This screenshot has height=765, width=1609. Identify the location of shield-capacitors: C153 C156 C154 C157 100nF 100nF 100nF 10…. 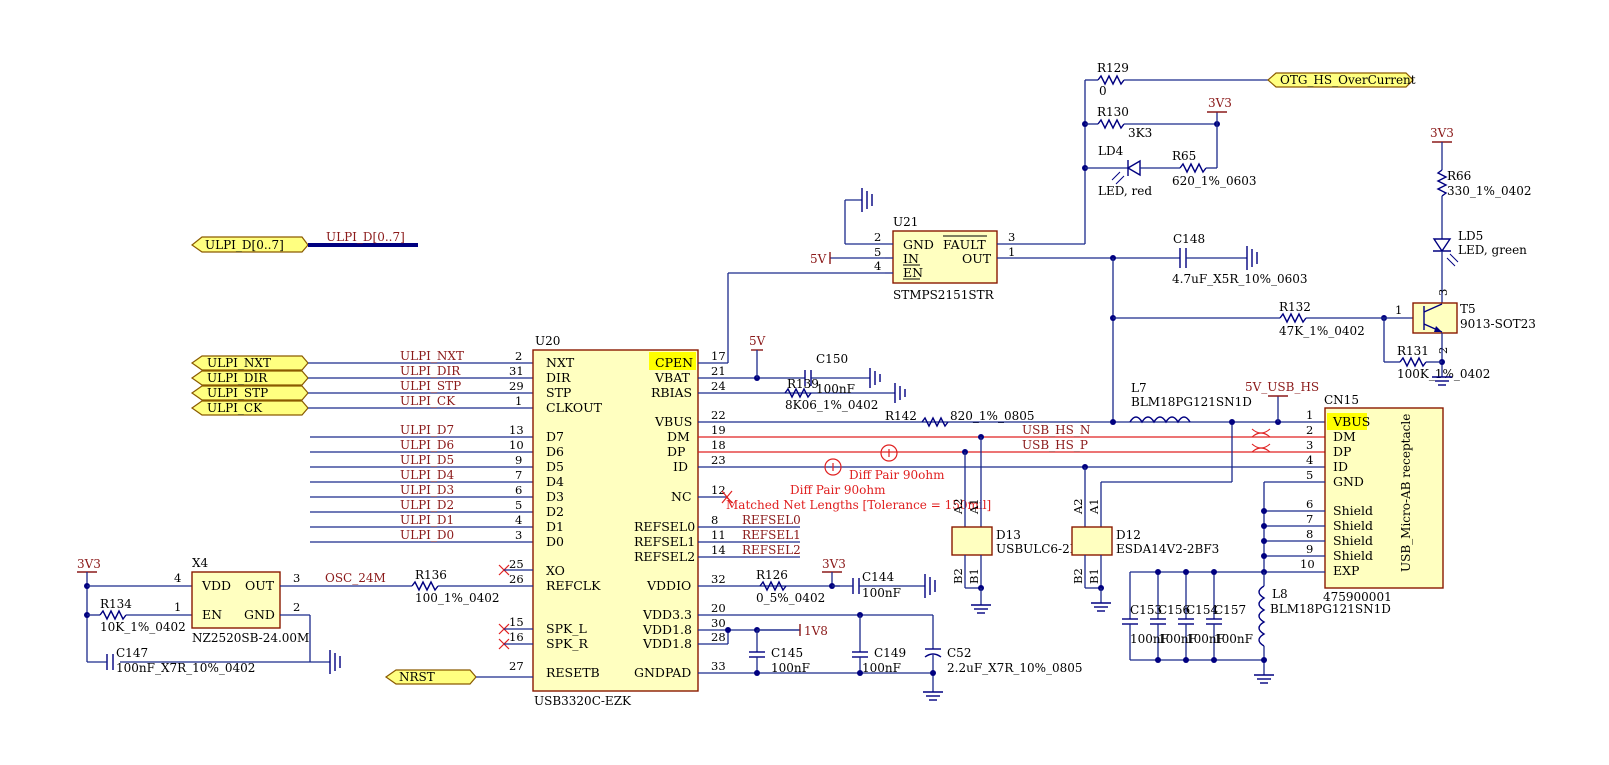
(1193, 616).